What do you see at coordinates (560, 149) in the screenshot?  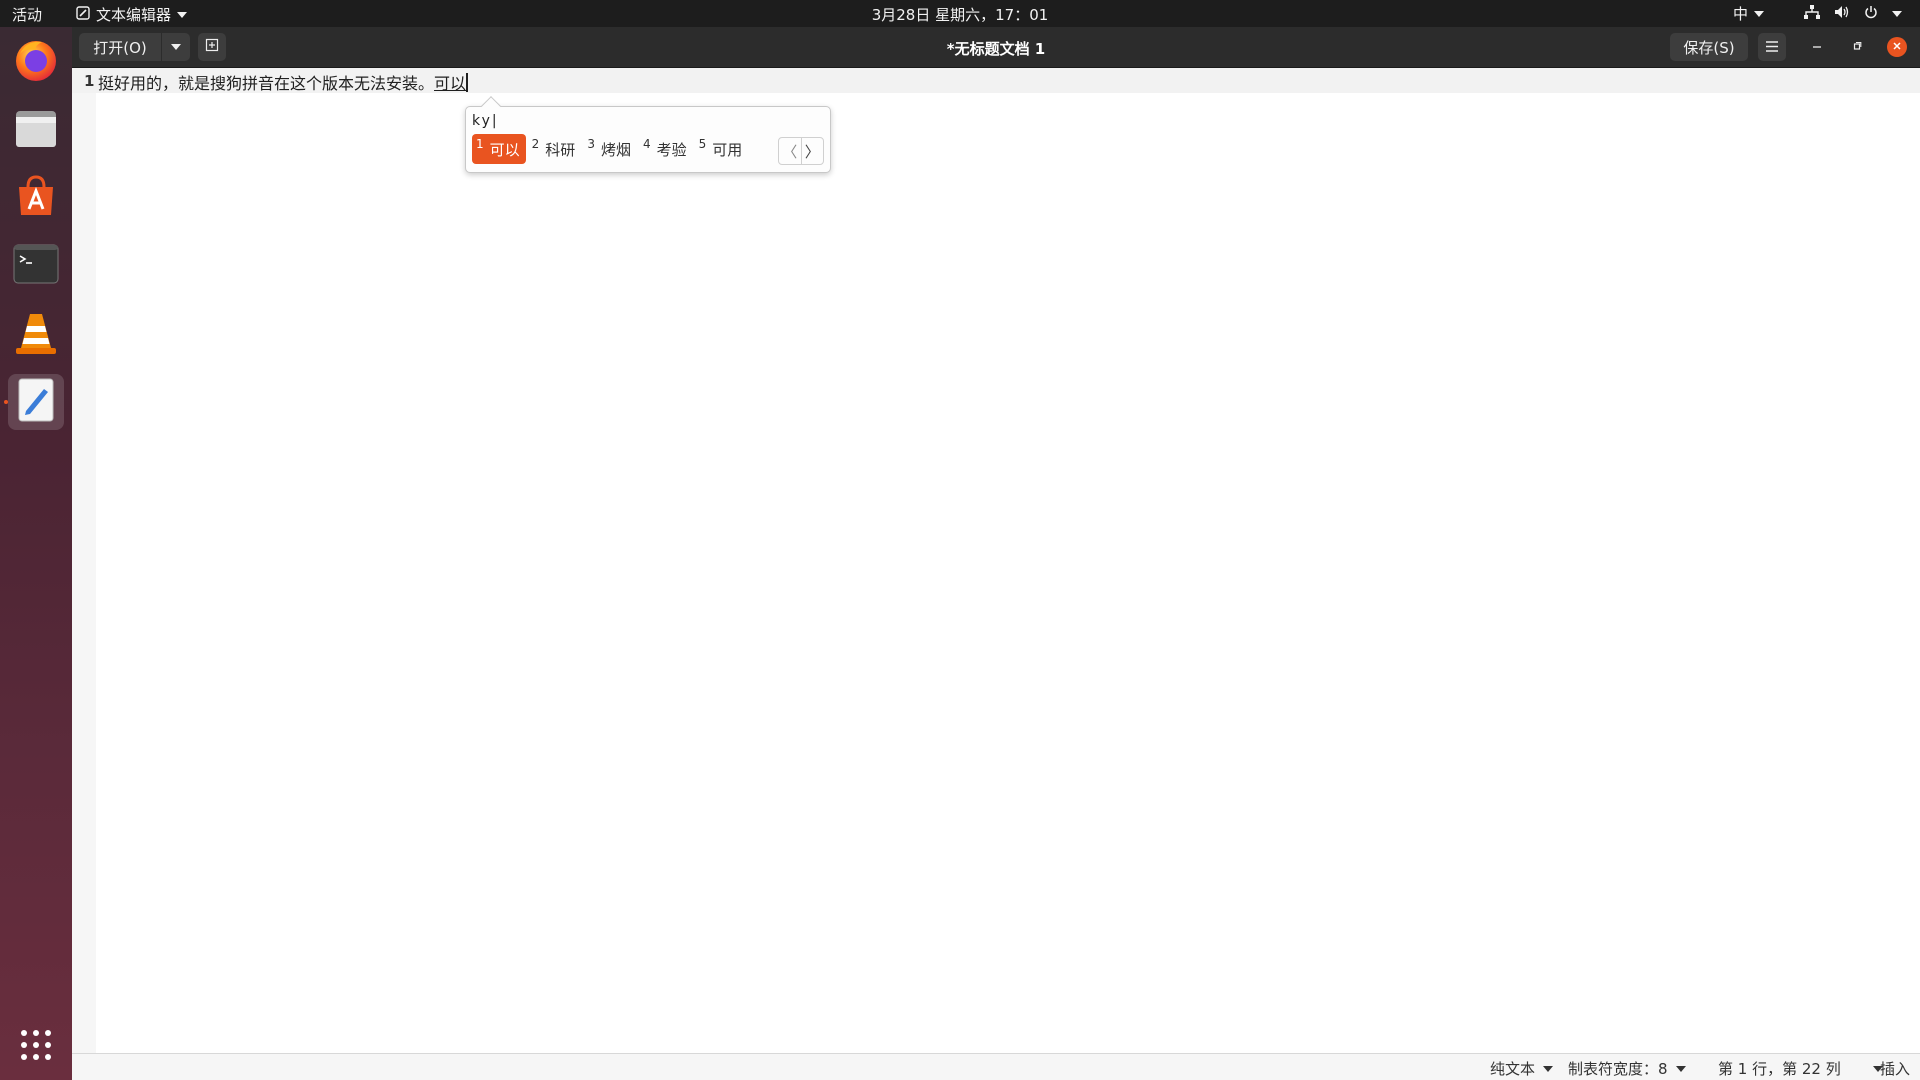 I see `candidate-text: 科研` at bounding box center [560, 149].